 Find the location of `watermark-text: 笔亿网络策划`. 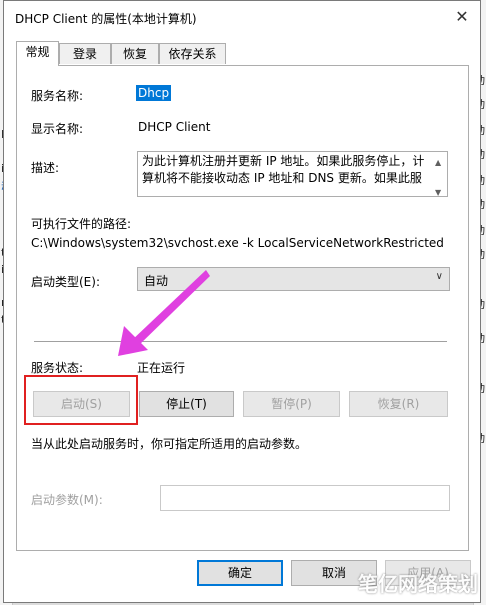

watermark-text: 笔亿网络策划 is located at coordinates (418, 584).